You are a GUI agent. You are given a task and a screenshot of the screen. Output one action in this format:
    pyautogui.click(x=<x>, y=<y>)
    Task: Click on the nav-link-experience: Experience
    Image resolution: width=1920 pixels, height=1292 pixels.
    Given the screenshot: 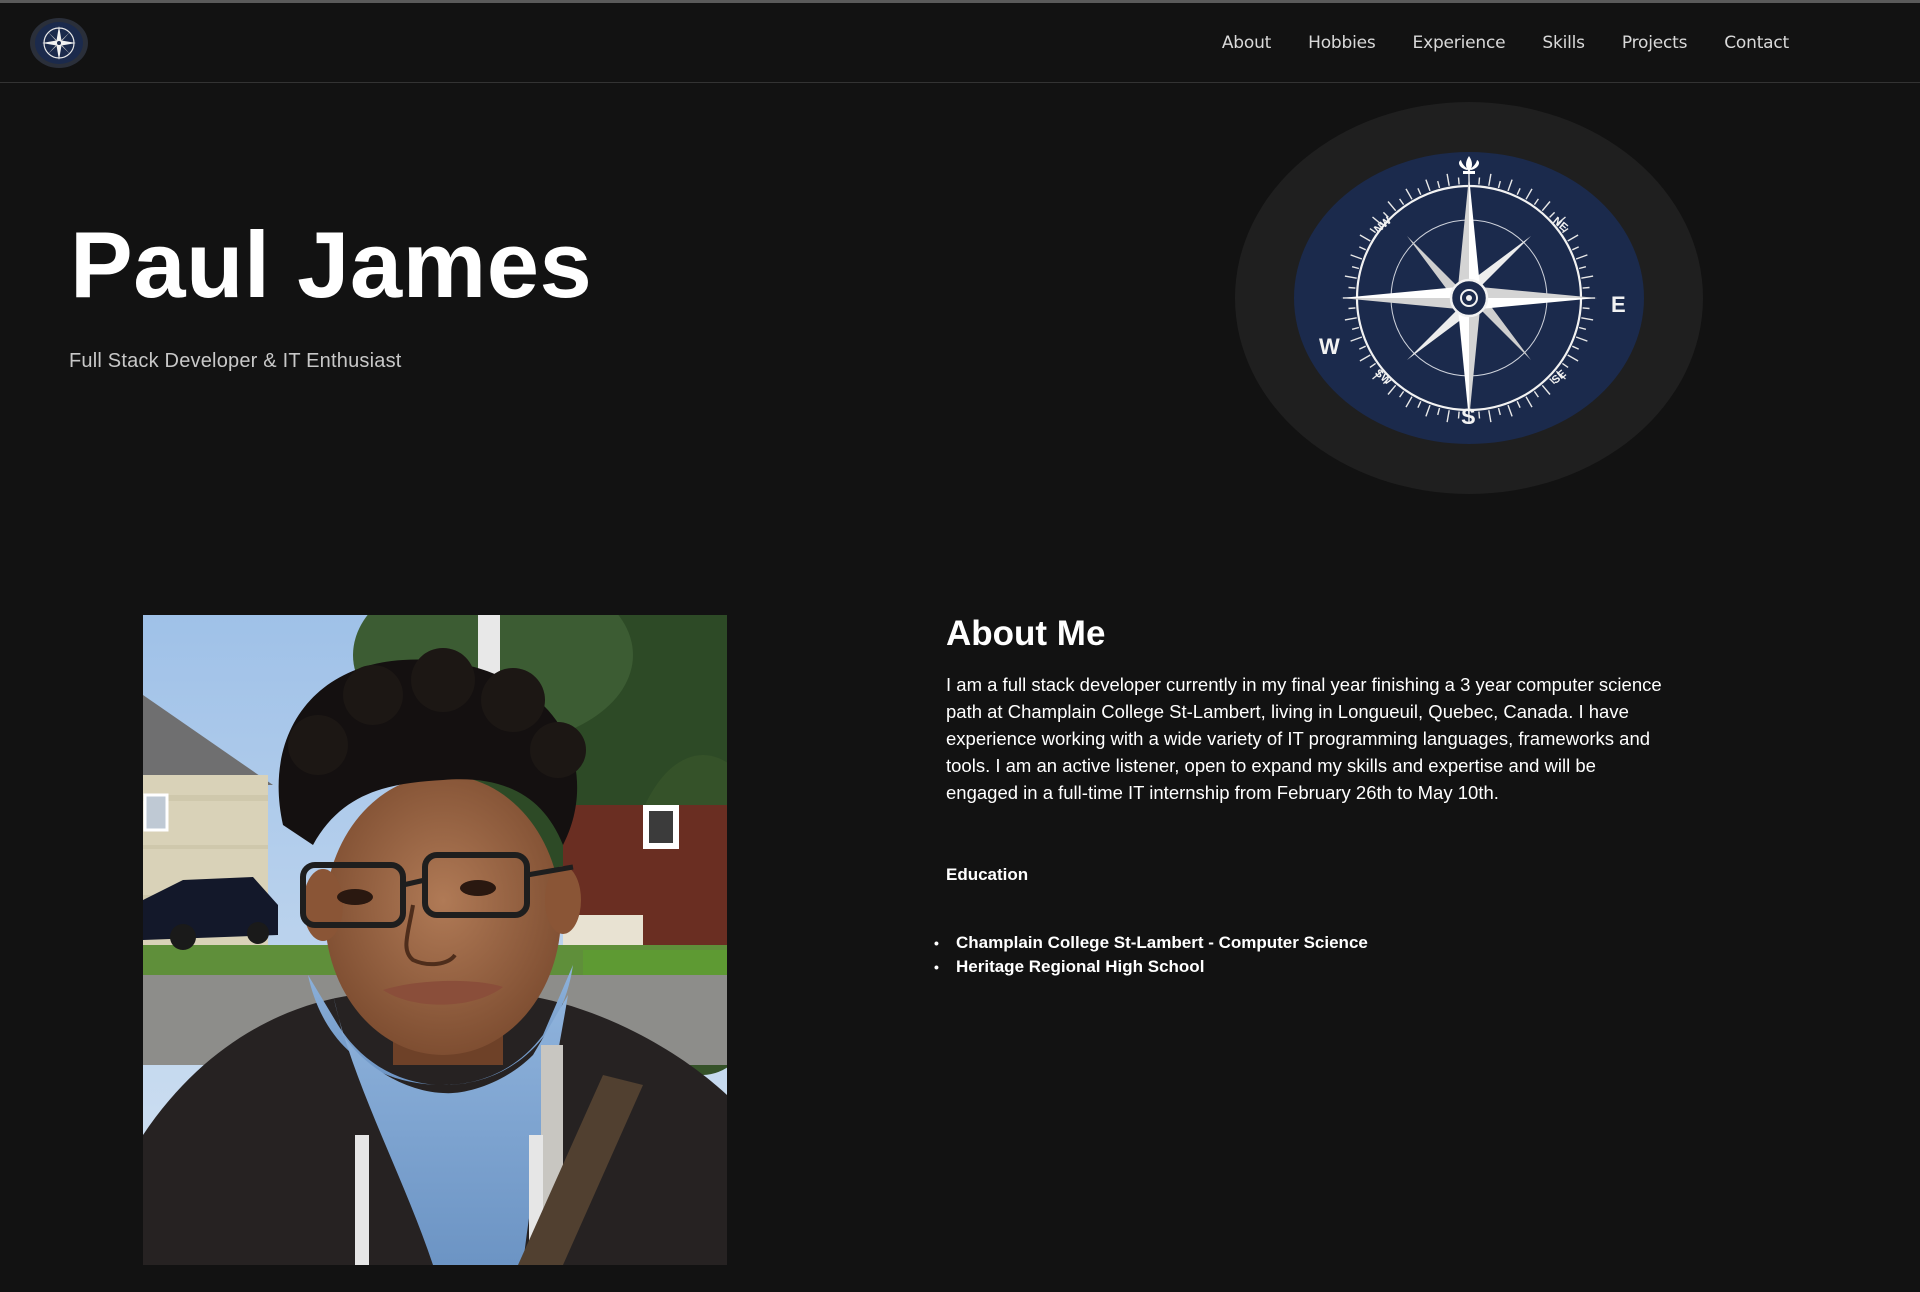 What is the action you would take?
    pyautogui.click(x=1459, y=43)
    